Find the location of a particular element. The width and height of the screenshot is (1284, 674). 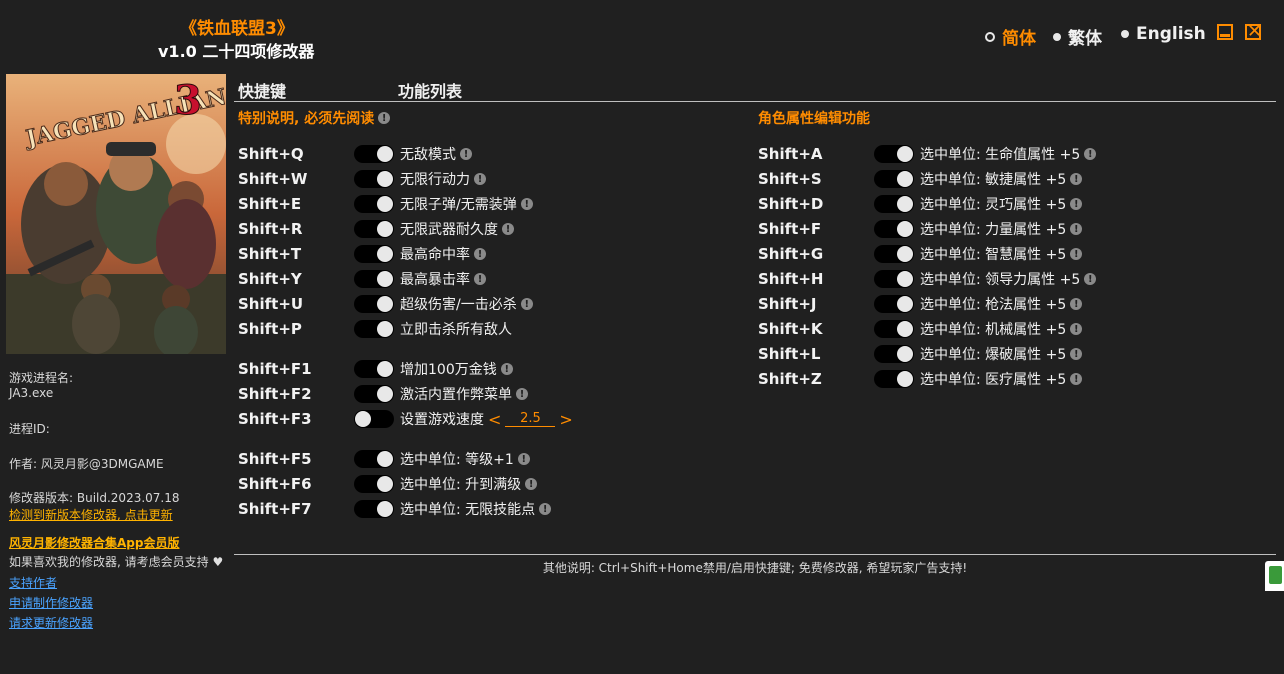

close-button: ✕ is located at coordinates (1253, 32).